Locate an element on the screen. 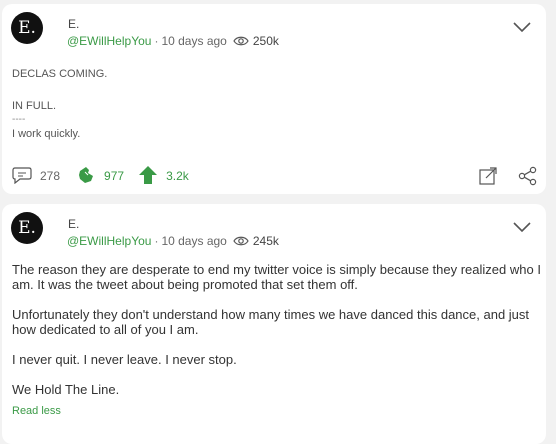 Image resolution: width=556 pixels, height=444 pixels. reaction-count: 977 is located at coordinates (114, 176).